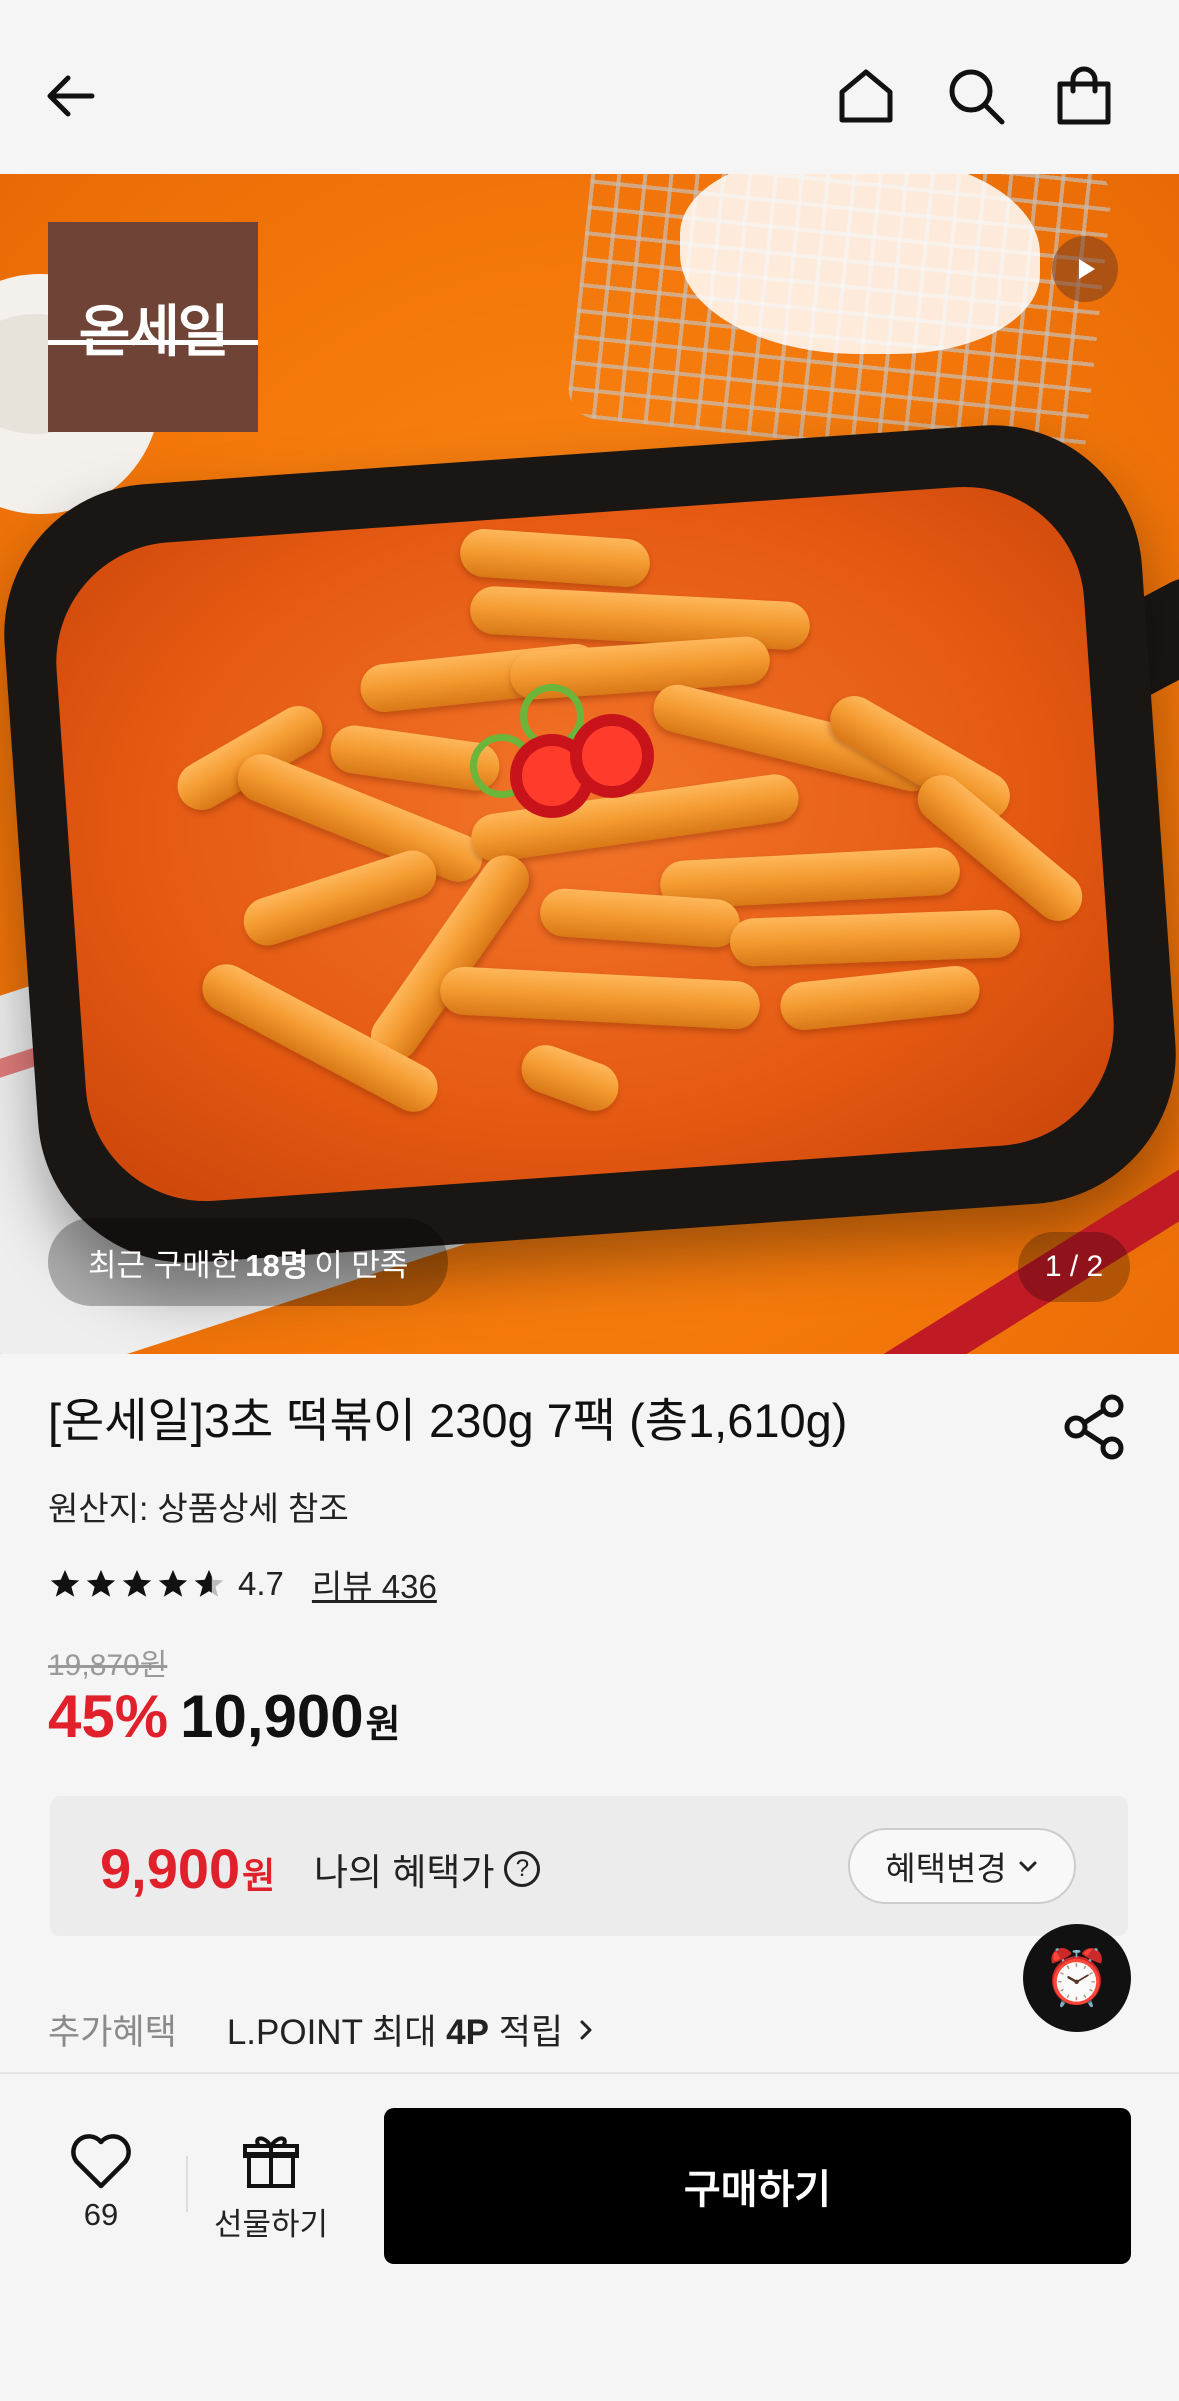 The image size is (1179, 2401). Describe the element at coordinates (101, 2161) in the screenshot. I see `heart-icon` at that location.